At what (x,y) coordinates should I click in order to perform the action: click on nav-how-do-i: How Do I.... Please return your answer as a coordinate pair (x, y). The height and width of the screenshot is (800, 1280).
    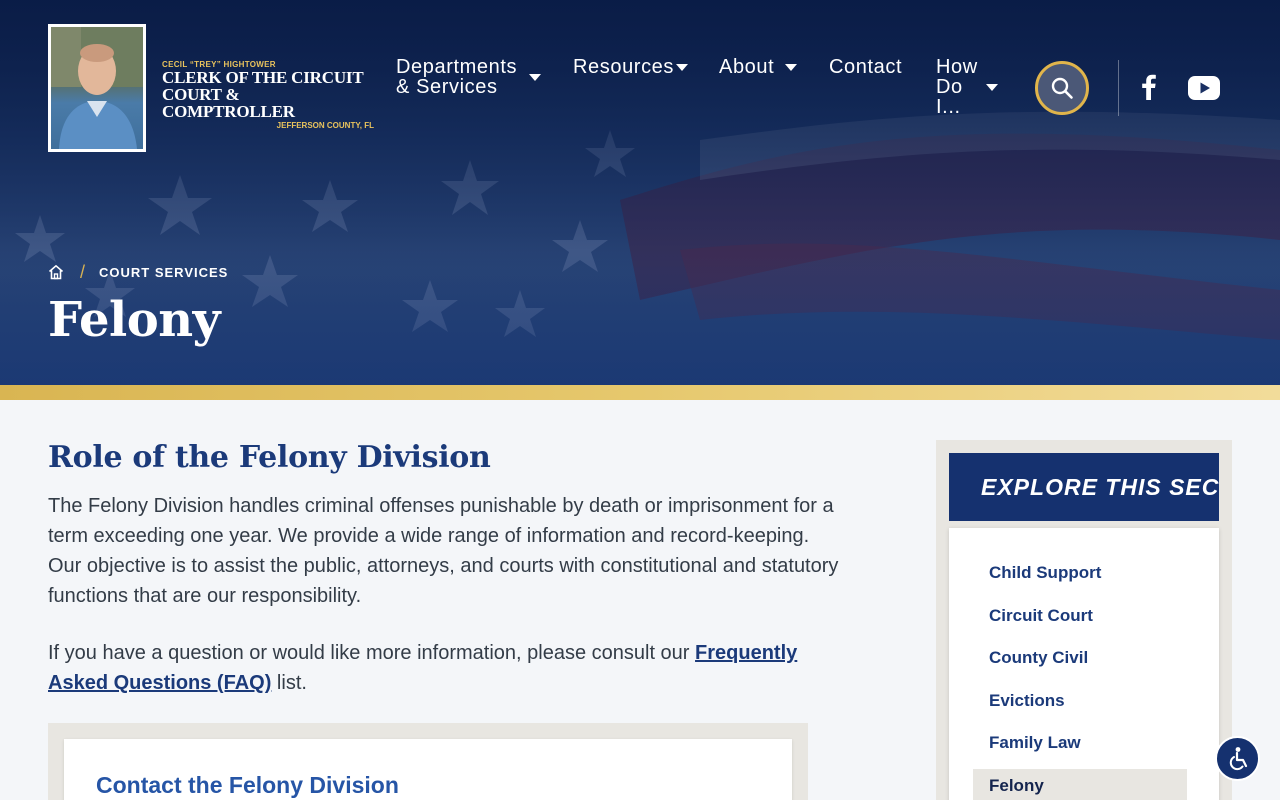
    Looking at the image, I should click on (957, 87).